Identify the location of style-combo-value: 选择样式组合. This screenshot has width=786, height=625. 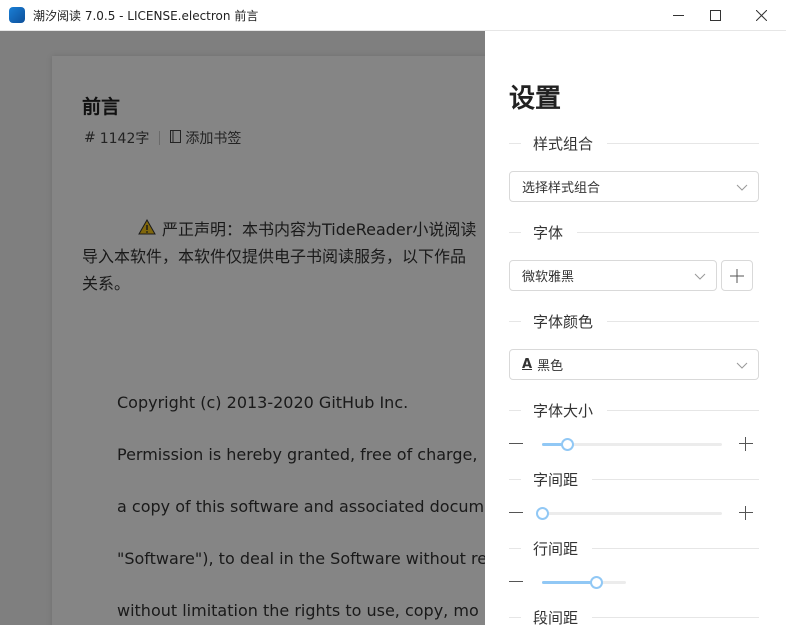
(561, 188).